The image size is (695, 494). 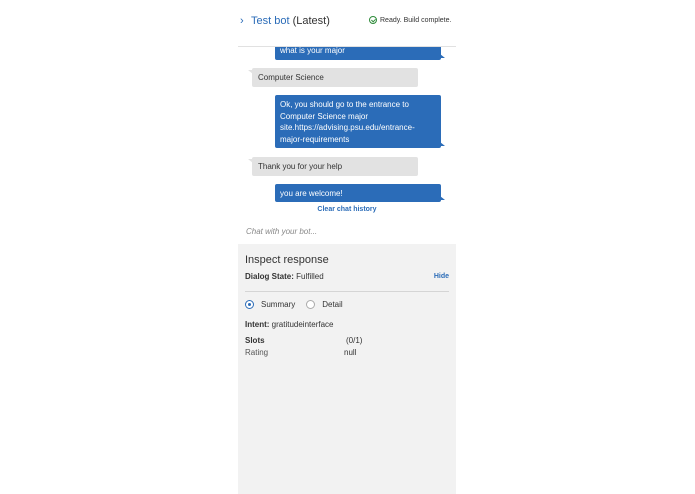 What do you see at coordinates (270, 21) in the screenshot?
I see `panel-title-text: Test bot` at bounding box center [270, 21].